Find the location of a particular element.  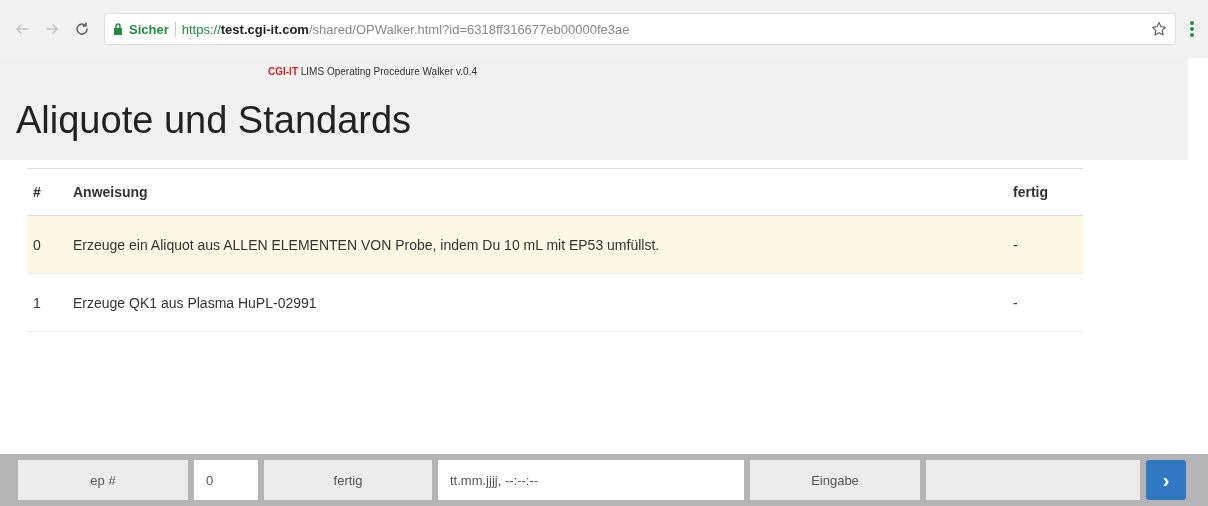

url-text: https://test.cgi-it.com/shared/OPWalker.html?id=6318ff316677eb00000fe3ae is located at coordinates (405, 29).